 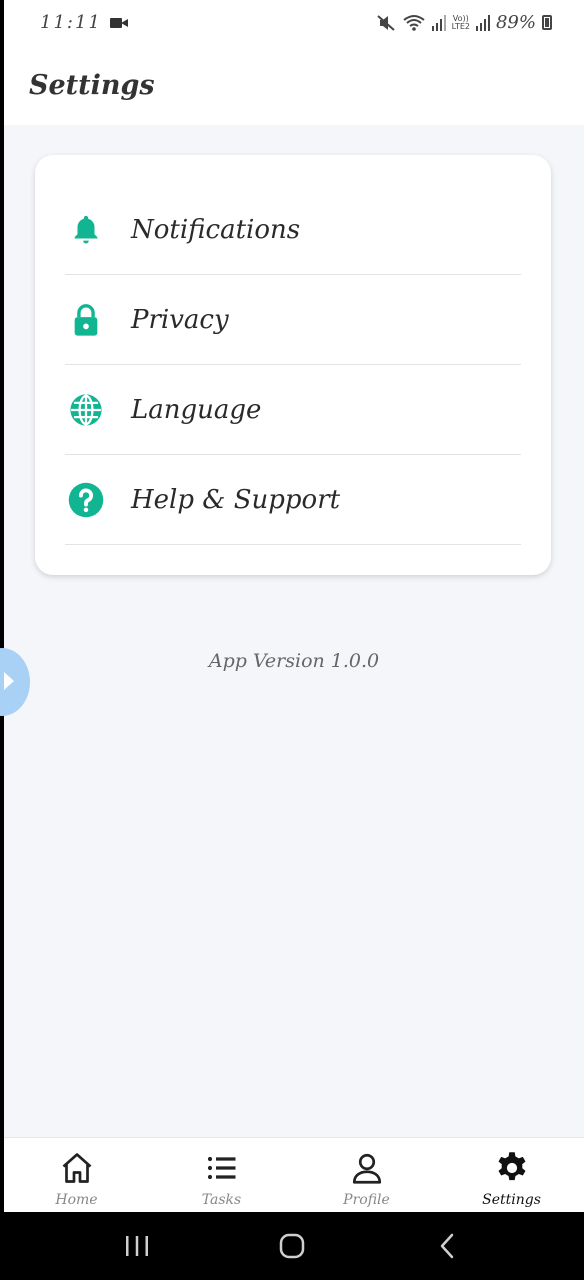 What do you see at coordinates (71, 22) in the screenshot?
I see `status-time: 11:11` at bounding box center [71, 22].